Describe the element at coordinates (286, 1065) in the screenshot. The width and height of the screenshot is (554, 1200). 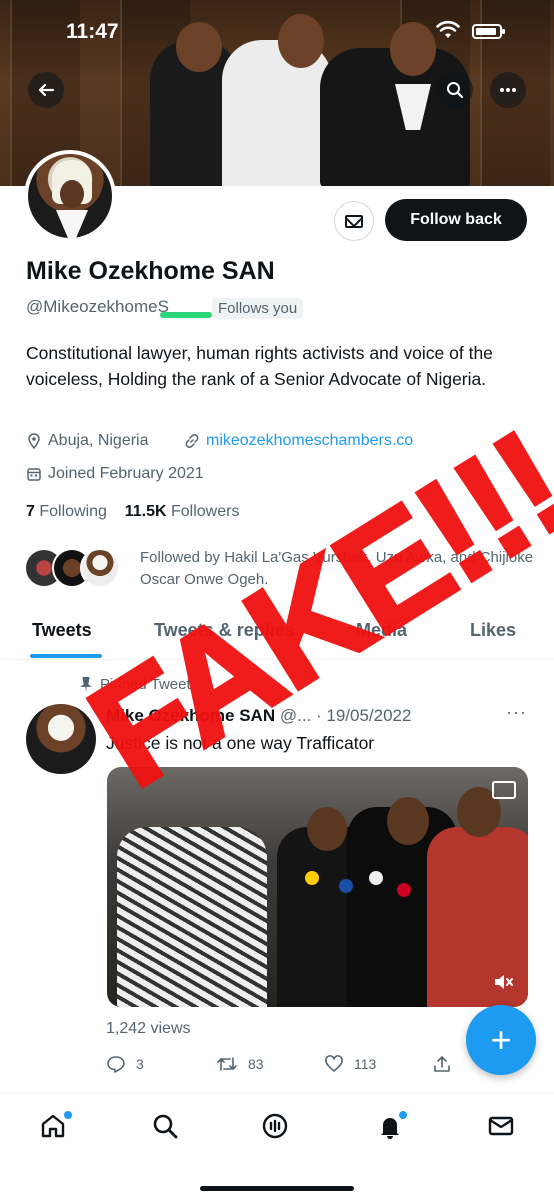
I see `tweet-actions: 3 83 113` at that location.